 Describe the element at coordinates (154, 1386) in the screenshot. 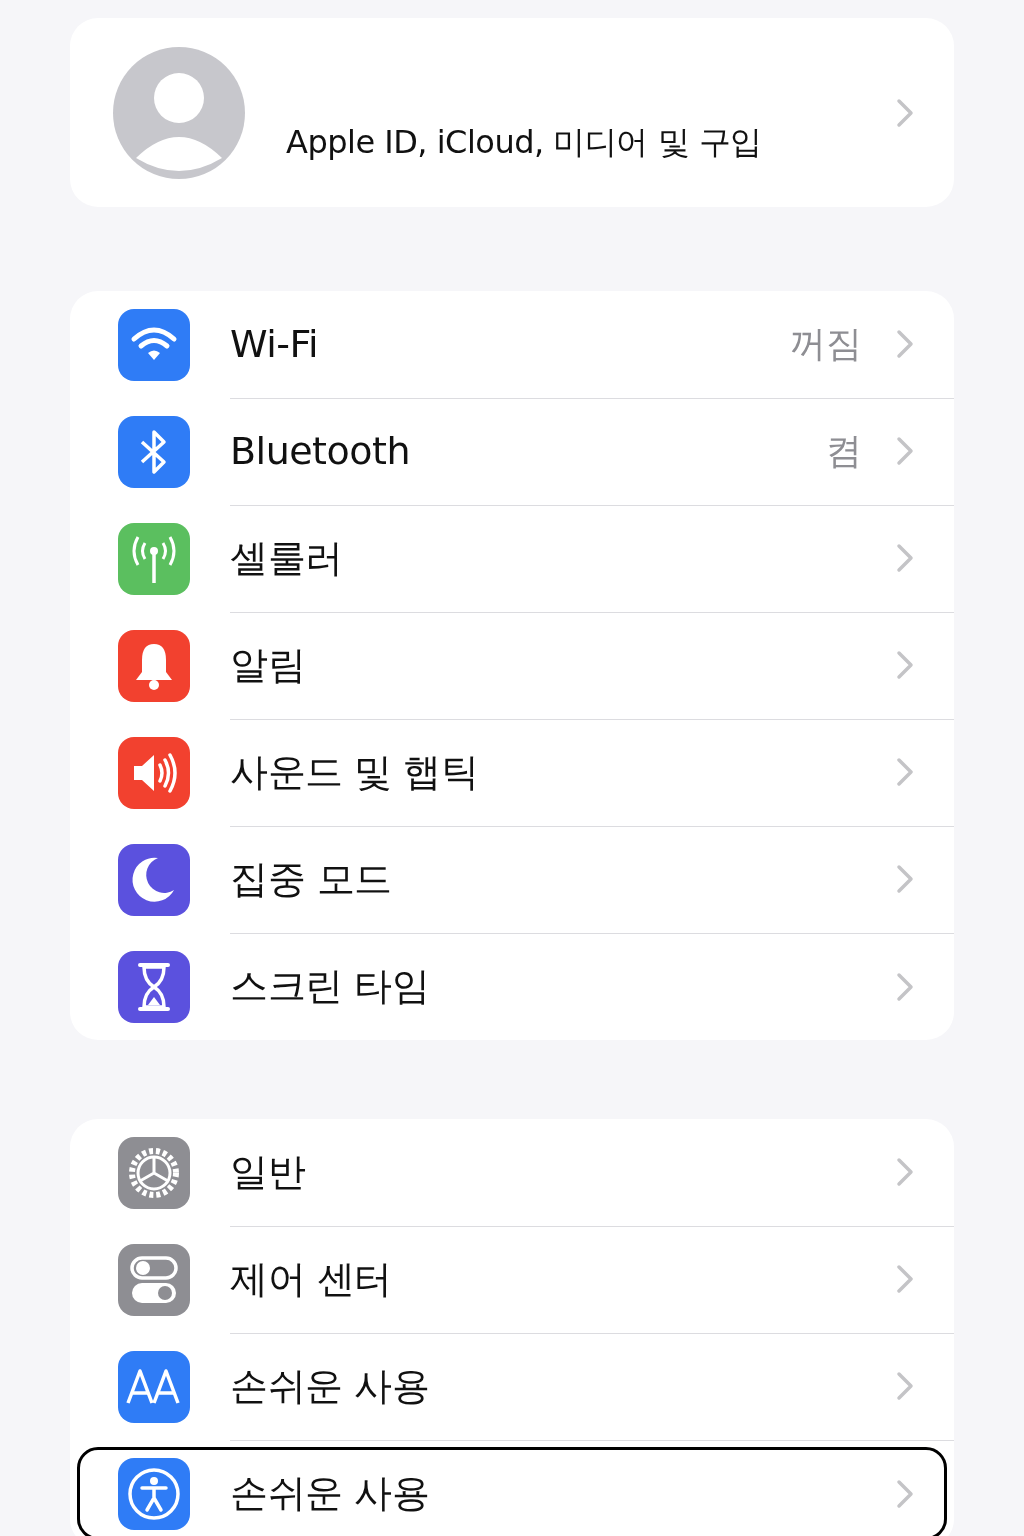

I see `text-size-icon` at that location.